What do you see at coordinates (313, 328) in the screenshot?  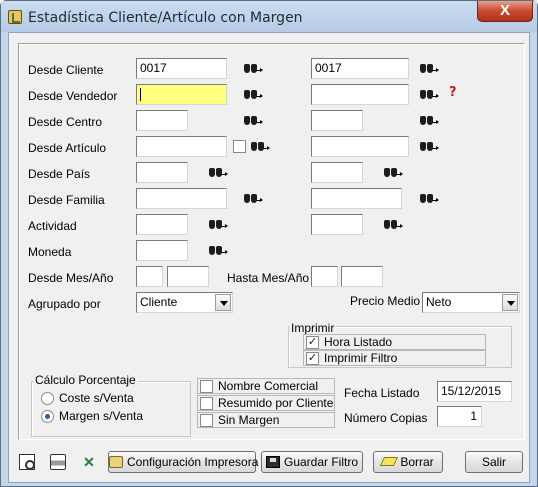 I see `imprimir-group-title: Imprimir` at bounding box center [313, 328].